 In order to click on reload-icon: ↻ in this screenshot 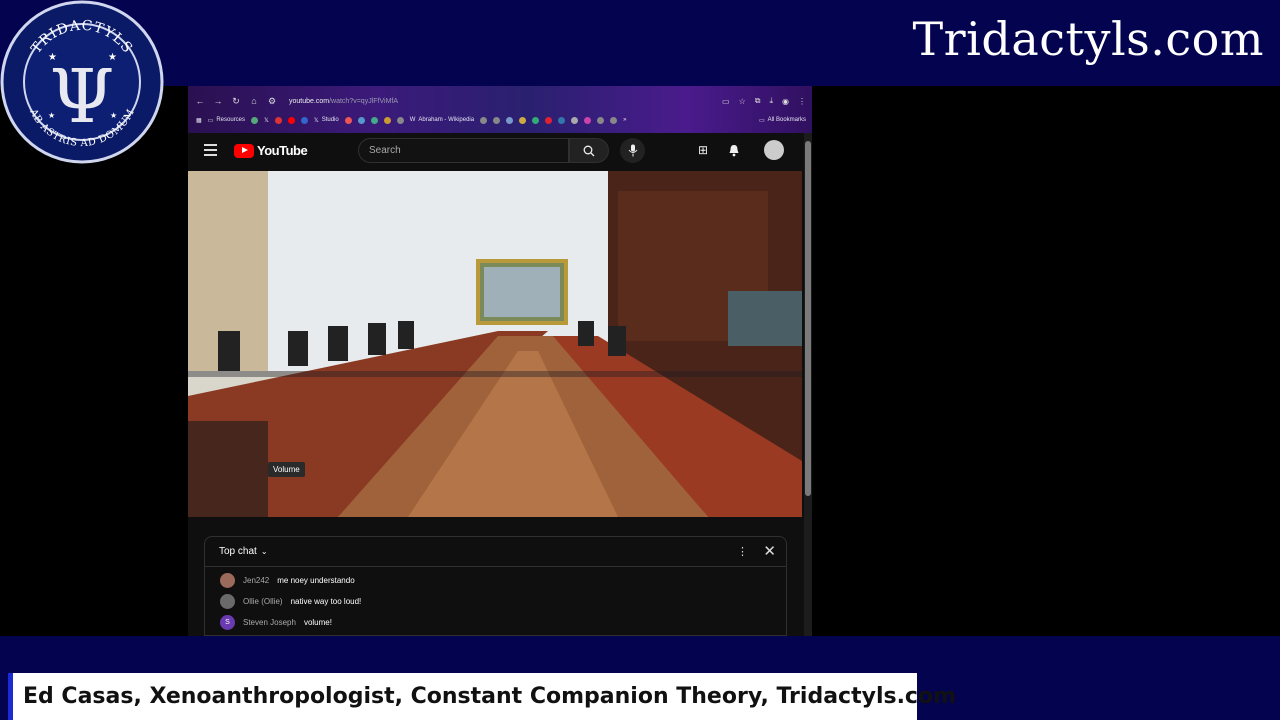, I will do `click(236, 101)`.